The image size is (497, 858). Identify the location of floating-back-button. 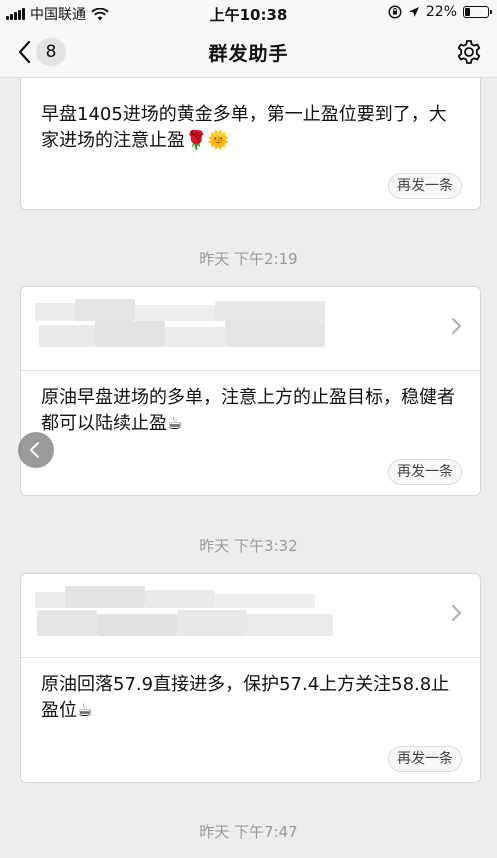
(36, 450).